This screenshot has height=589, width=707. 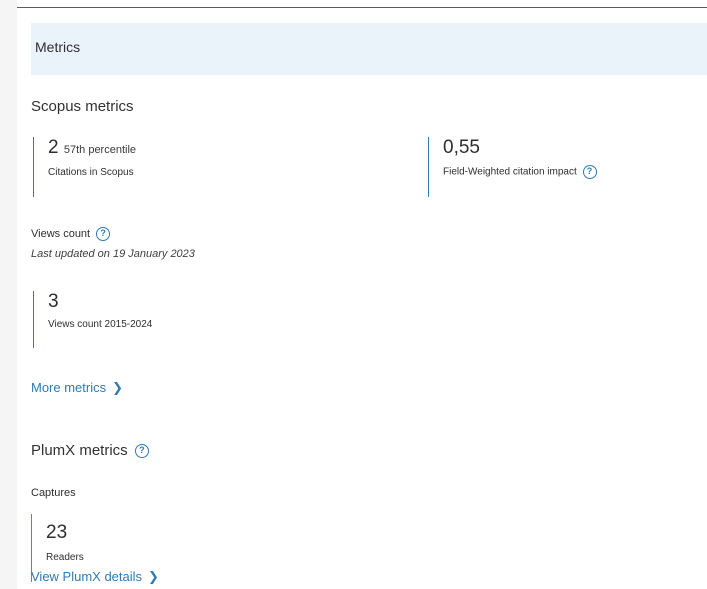 I want to click on view-plumx-details-label: View PlumX details, so click(x=87, y=576).